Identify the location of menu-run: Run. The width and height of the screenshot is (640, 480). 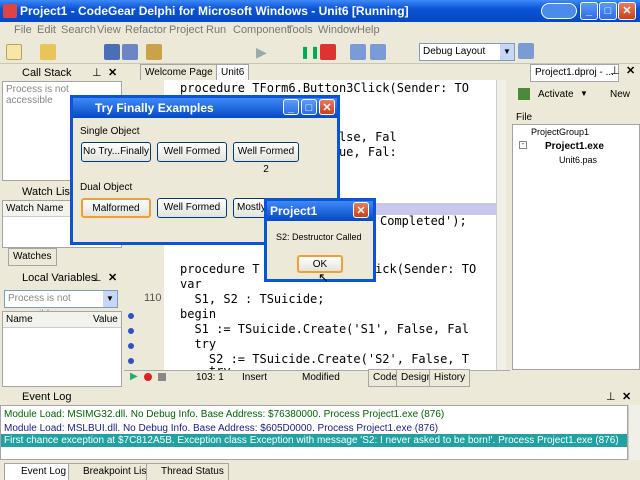
(216, 30).